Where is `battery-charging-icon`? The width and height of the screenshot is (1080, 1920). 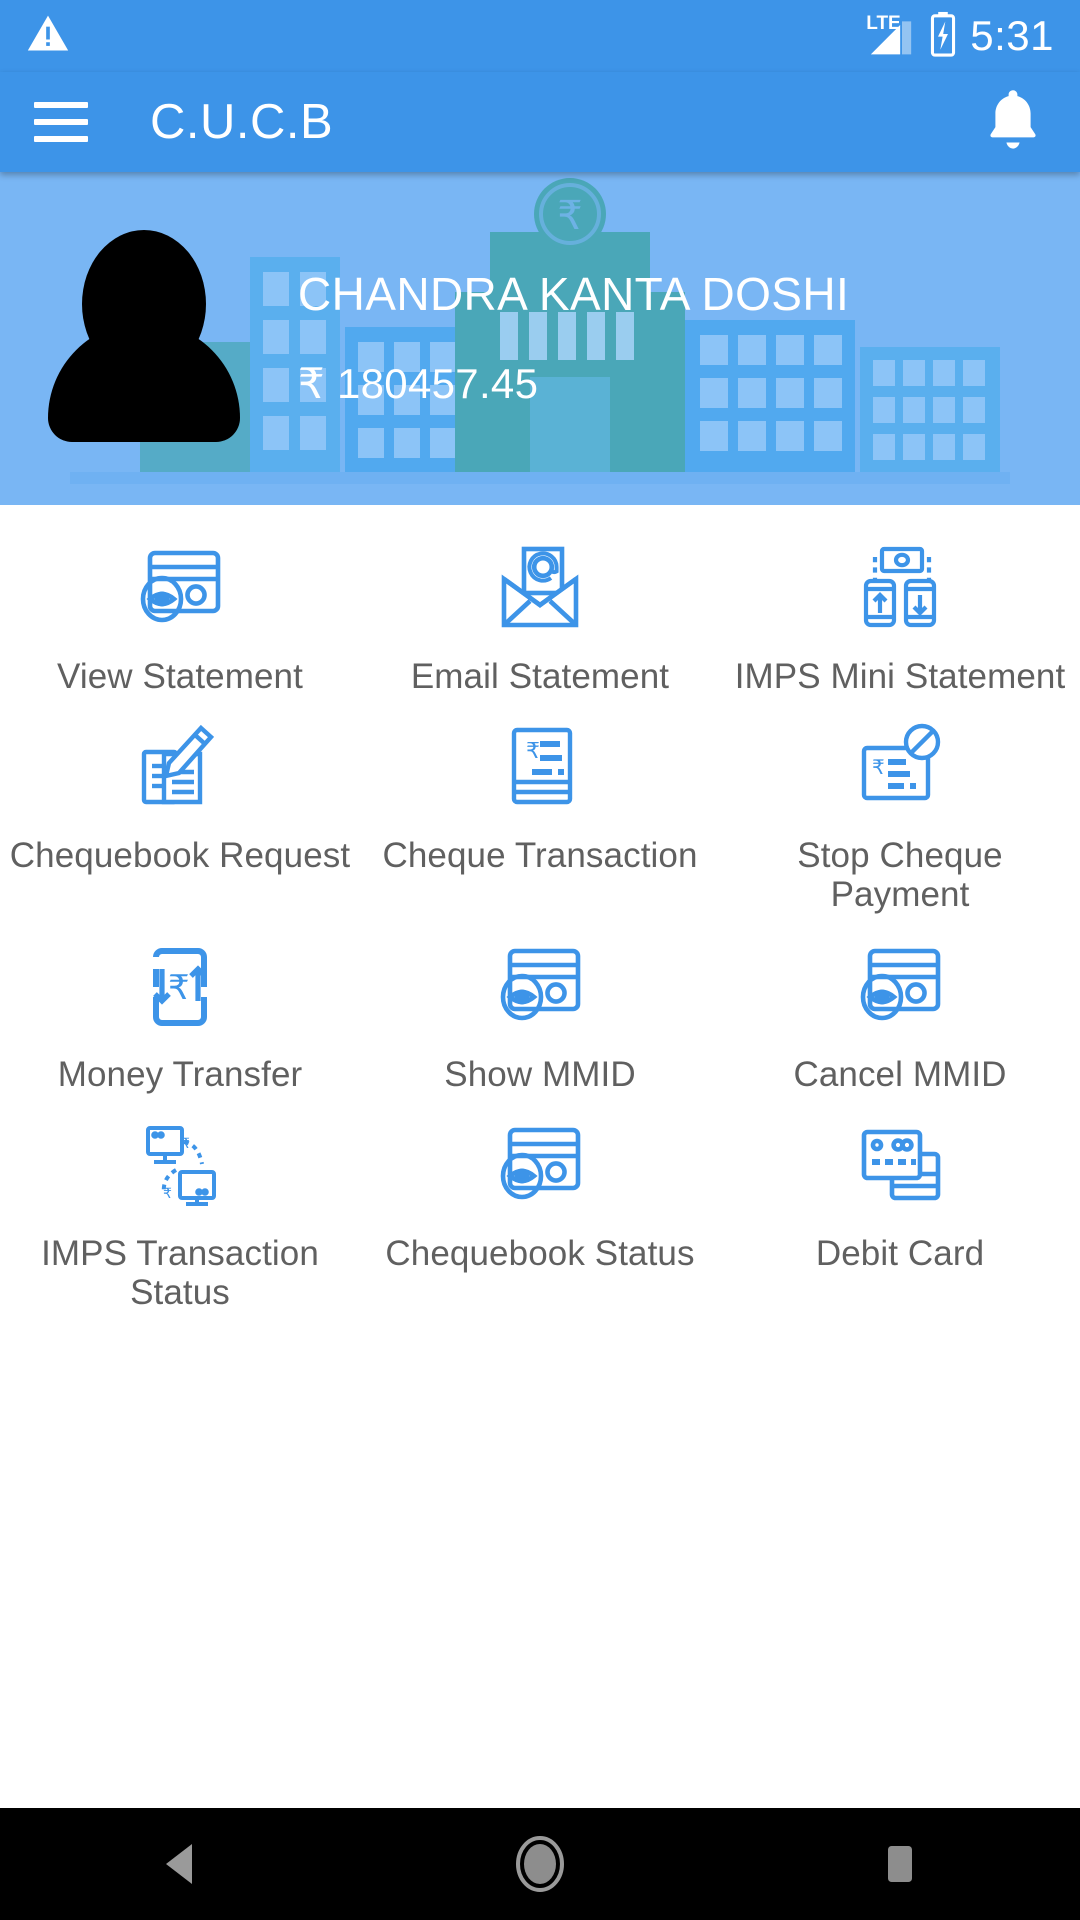
battery-charging-icon is located at coordinates (943, 36).